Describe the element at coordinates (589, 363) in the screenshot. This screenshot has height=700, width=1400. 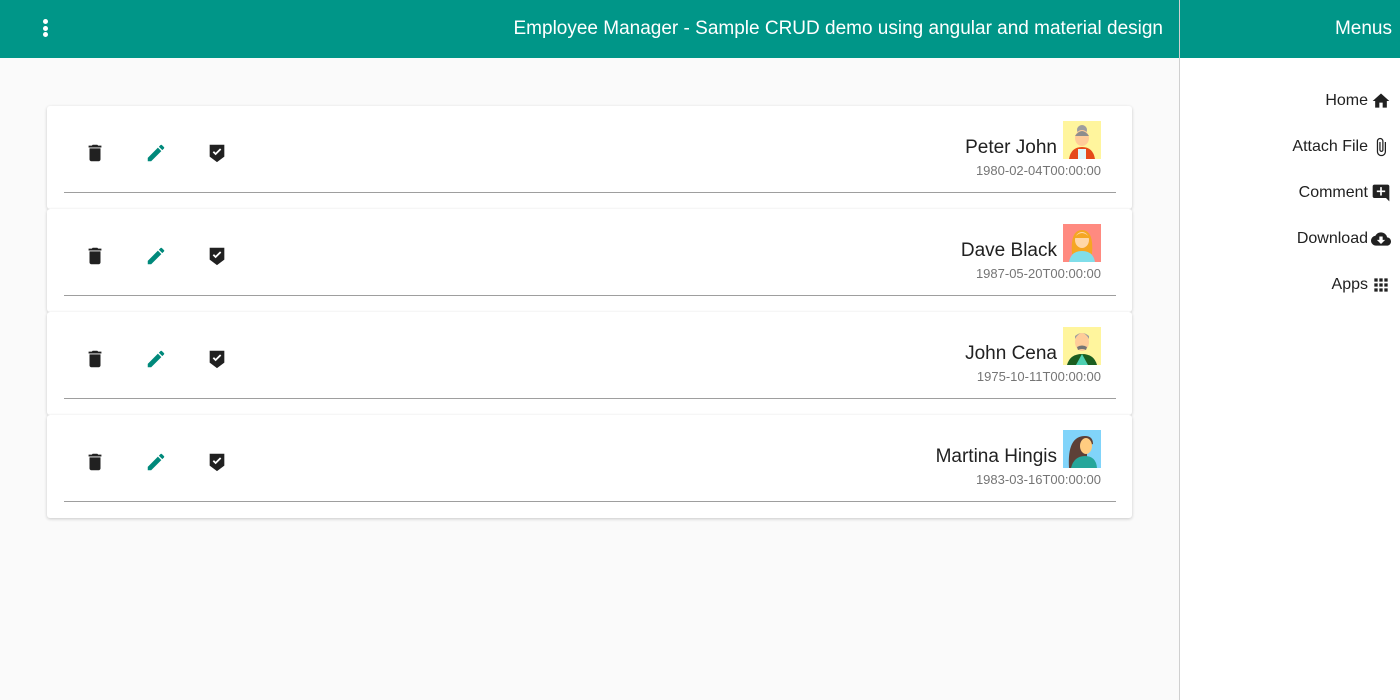
I see `employee-card: John Cena 1975-10-11T00:00:00` at that location.